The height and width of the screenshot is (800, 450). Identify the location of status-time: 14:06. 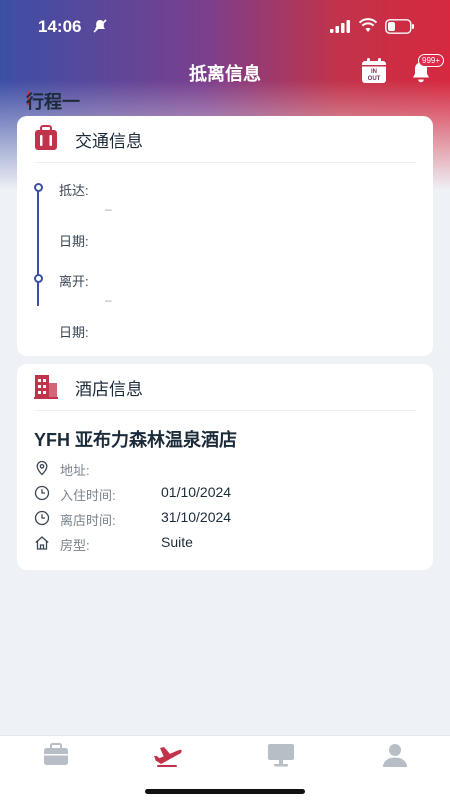
(60, 26).